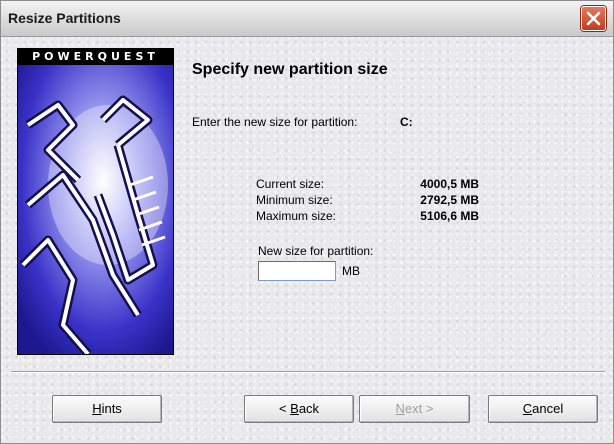  Describe the element at coordinates (64, 18) in the screenshot. I see `window-title: Resize Partitions` at that location.